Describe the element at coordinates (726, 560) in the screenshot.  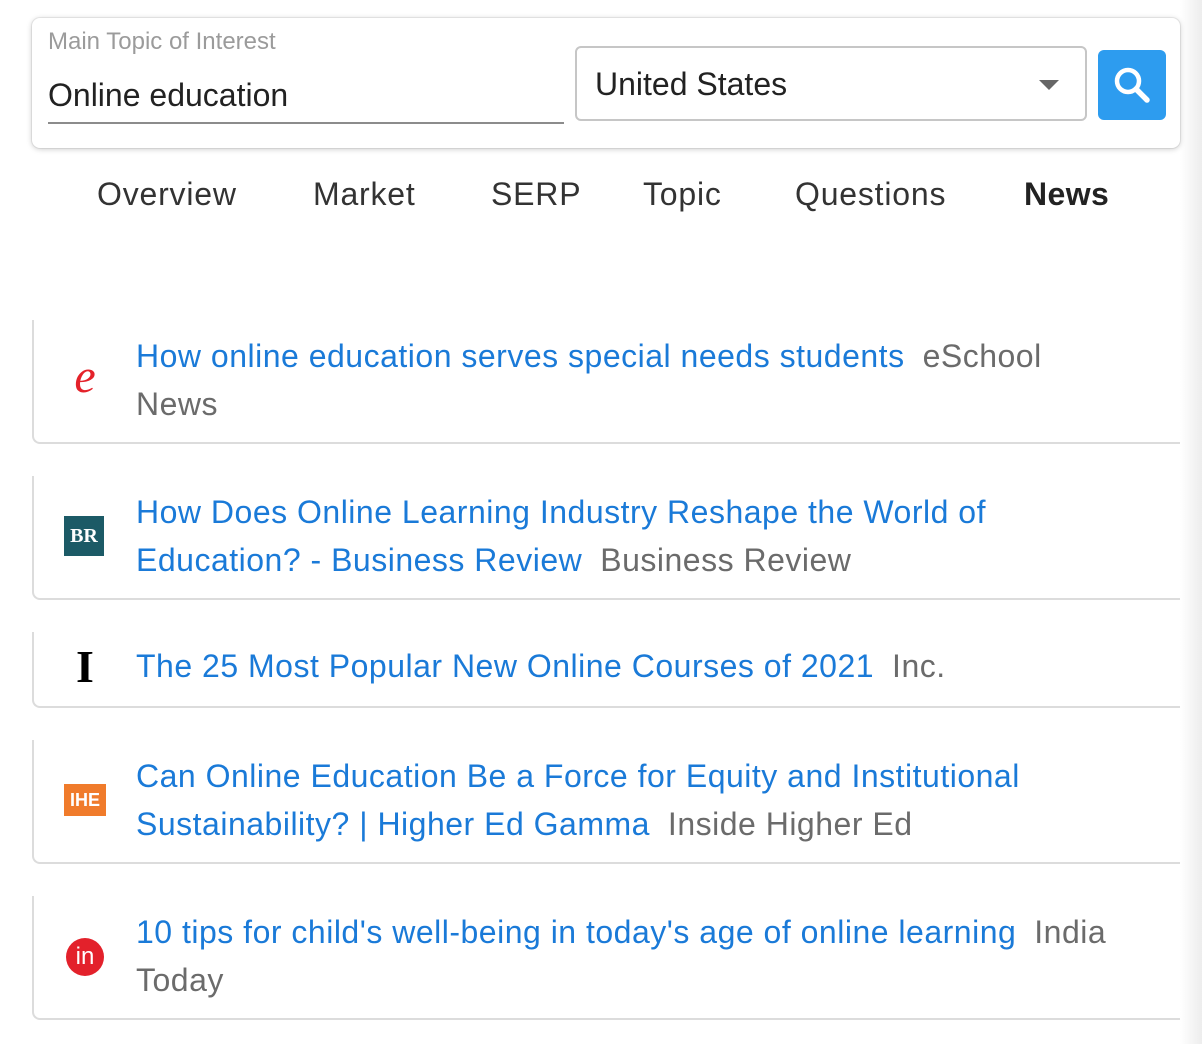
I see `news-source: Business Review` at that location.